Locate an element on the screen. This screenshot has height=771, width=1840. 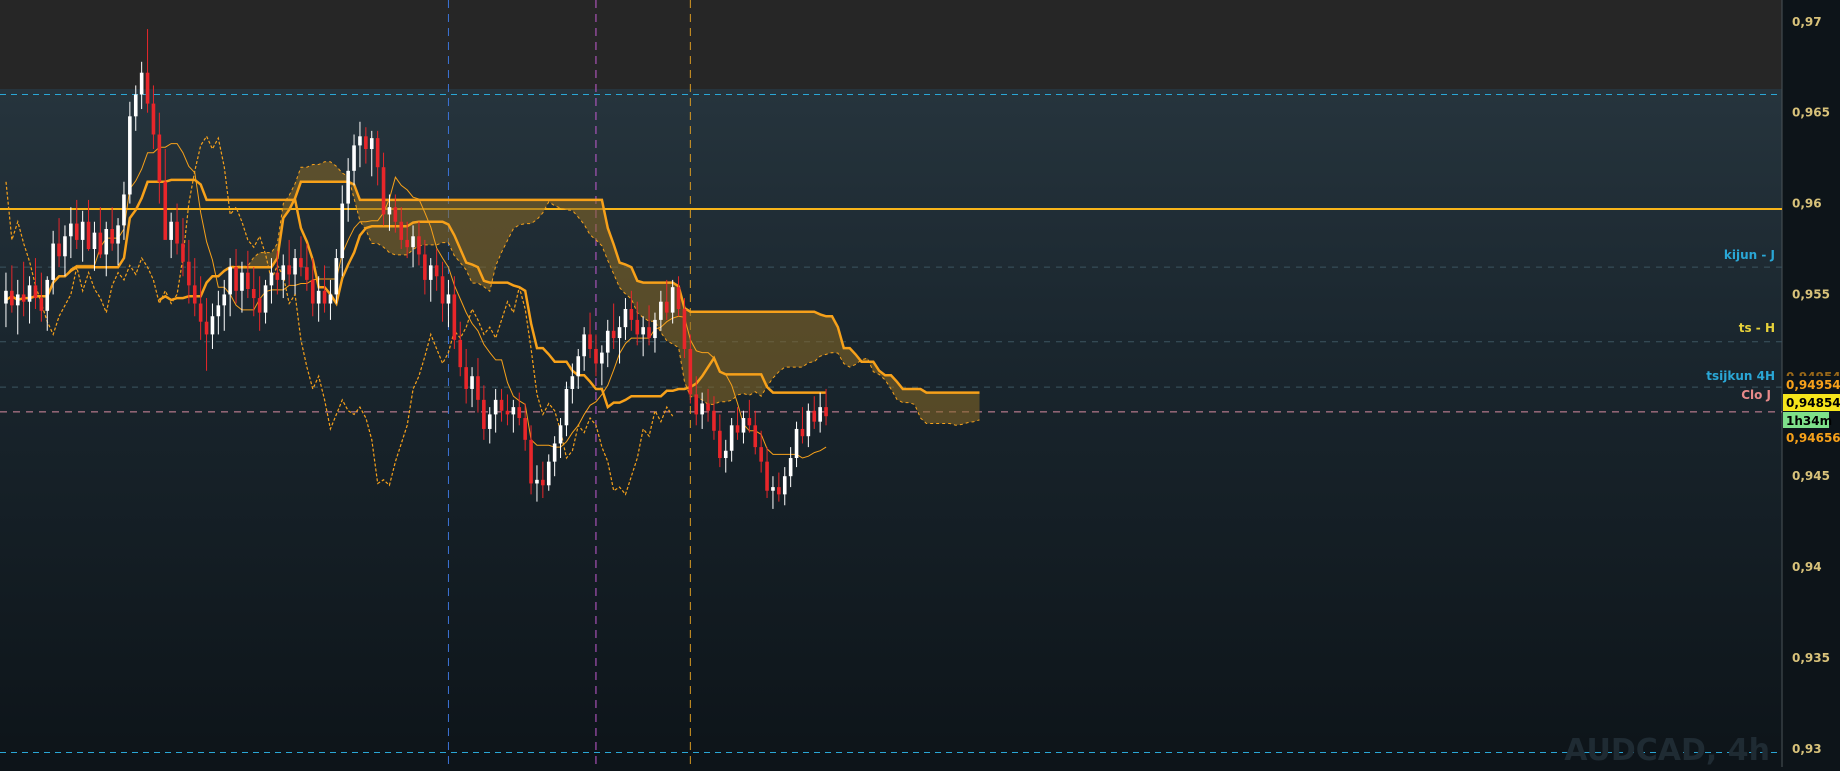
y-tick-label: 0,945 is located at coordinates (1811, 476).